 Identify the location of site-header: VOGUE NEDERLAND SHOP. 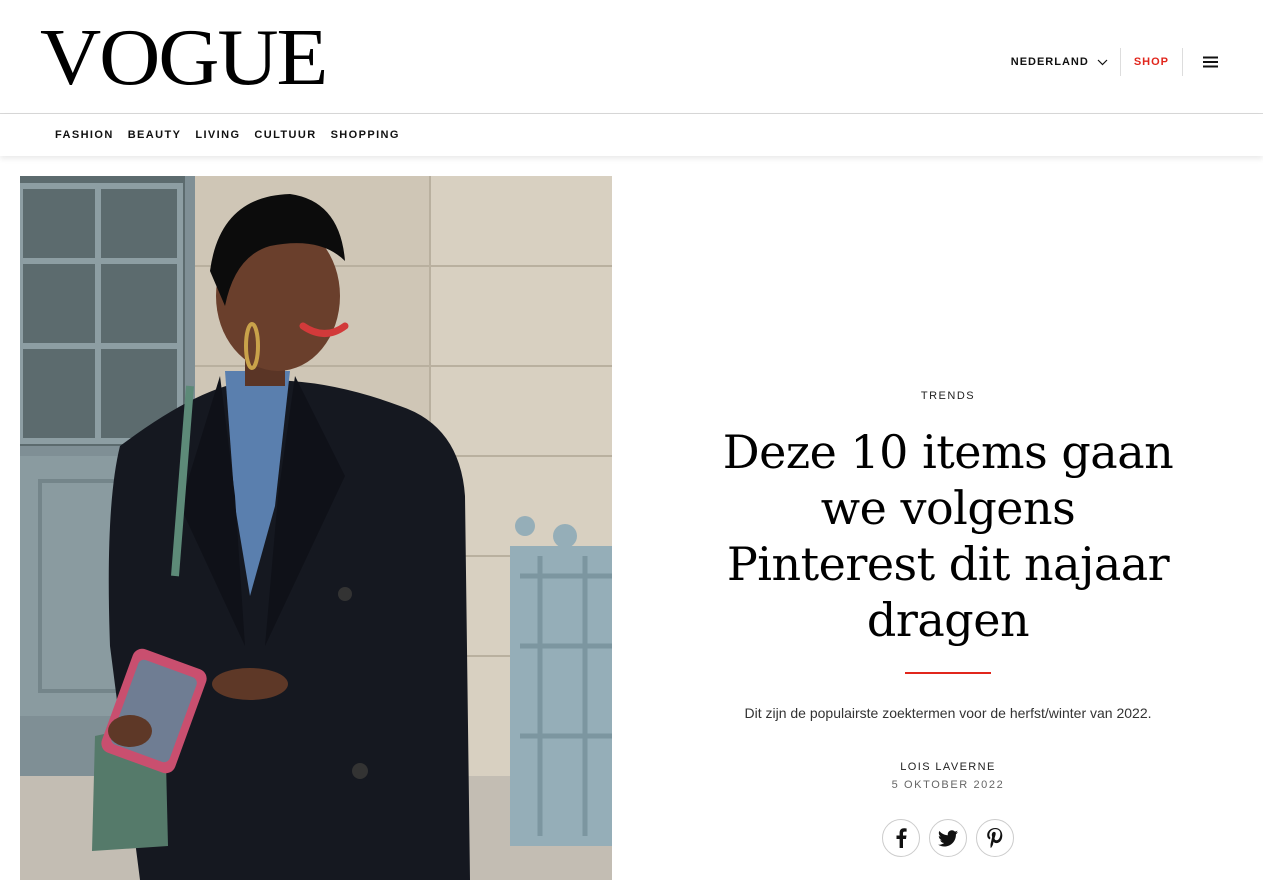
(631, 57).